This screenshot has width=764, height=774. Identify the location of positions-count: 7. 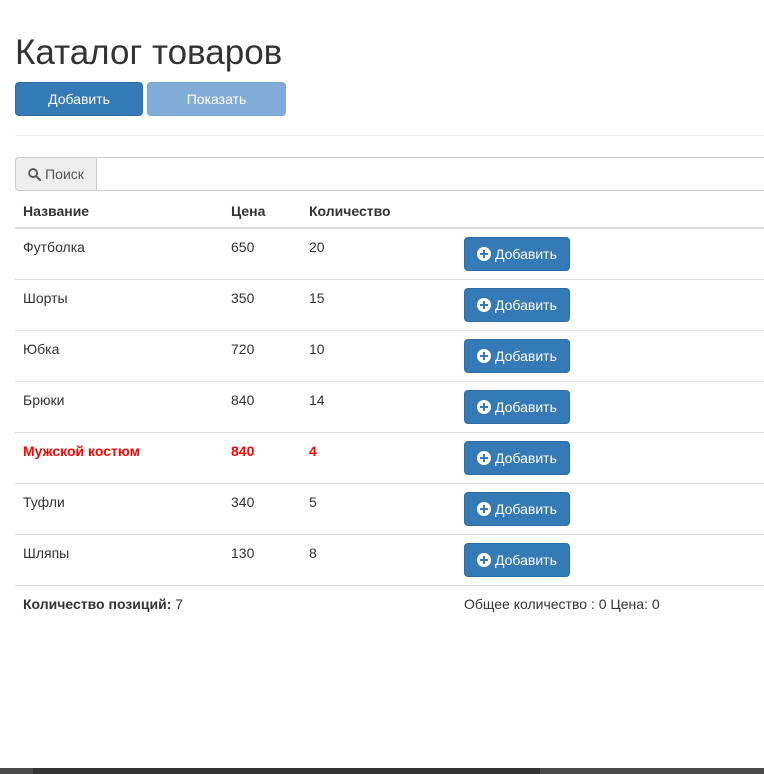
(179, 604).